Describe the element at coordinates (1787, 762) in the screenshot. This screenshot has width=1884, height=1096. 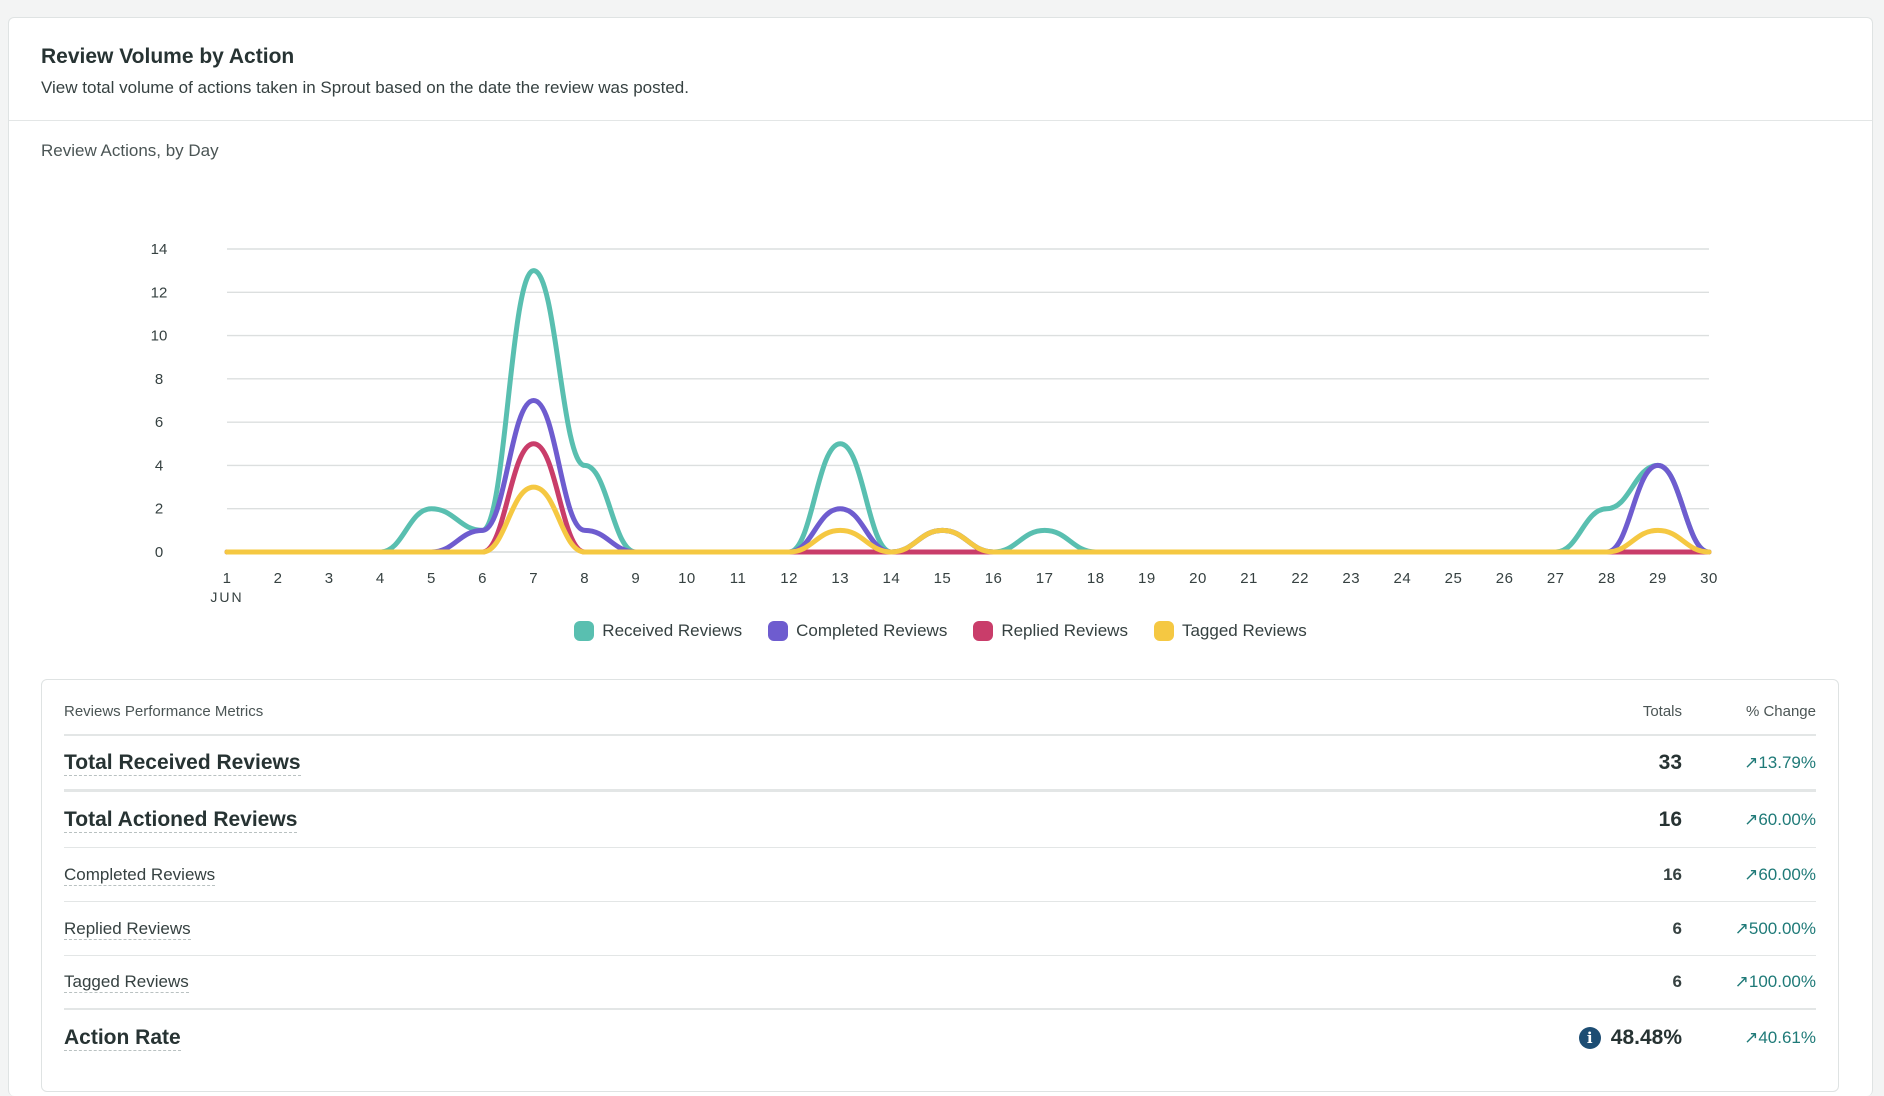
I see `metric-change-value: 13.79%` at that location.